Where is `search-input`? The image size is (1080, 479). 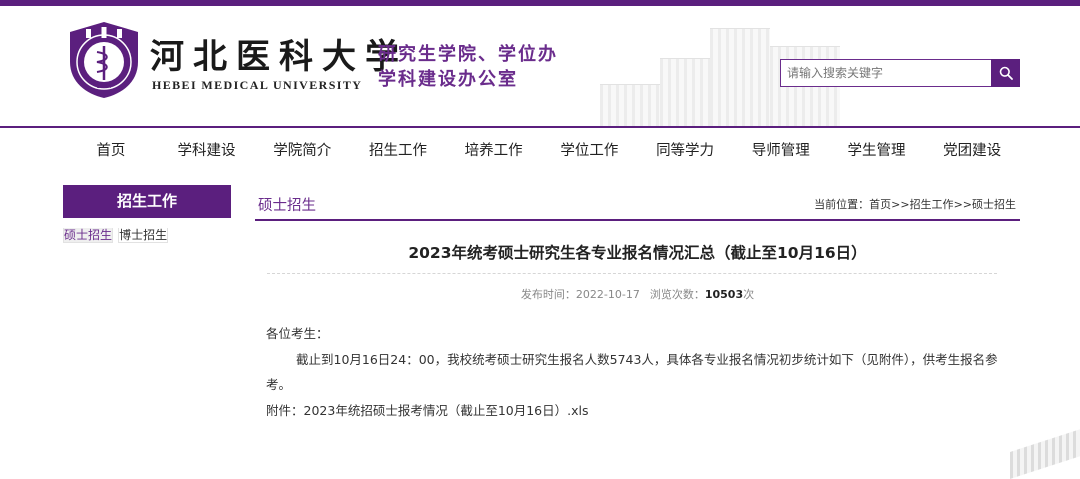
search-input is located at coordinates (885, 73).